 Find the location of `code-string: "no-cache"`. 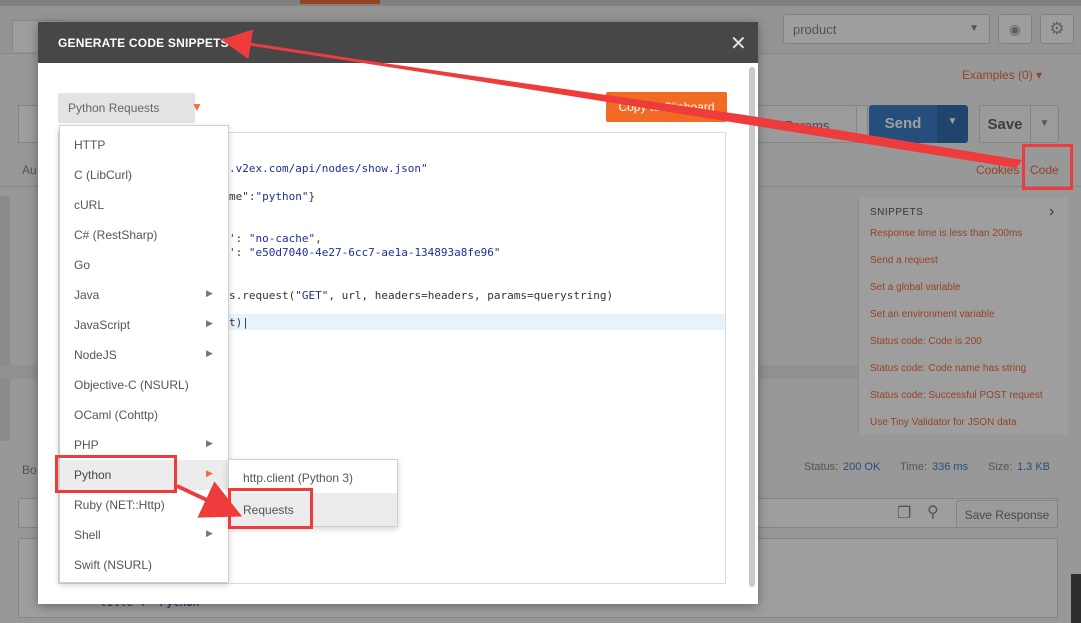

code-string: "no-cache" is located at coordinates (282, 238).